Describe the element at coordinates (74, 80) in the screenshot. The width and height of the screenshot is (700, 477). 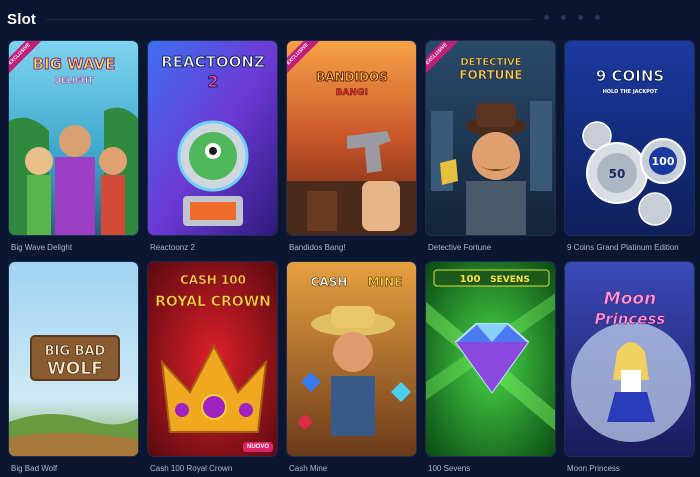
I see `art-subtitle: DELIGHT` at that location.